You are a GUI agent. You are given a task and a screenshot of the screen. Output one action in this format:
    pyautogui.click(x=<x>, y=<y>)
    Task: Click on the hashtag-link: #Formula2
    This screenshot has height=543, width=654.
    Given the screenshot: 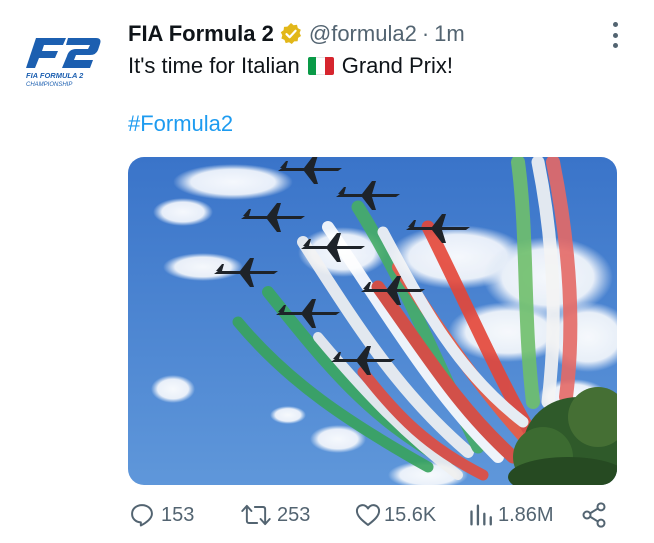 What is the action you would take?
    pyautogui.click(x=180, y=124)
    